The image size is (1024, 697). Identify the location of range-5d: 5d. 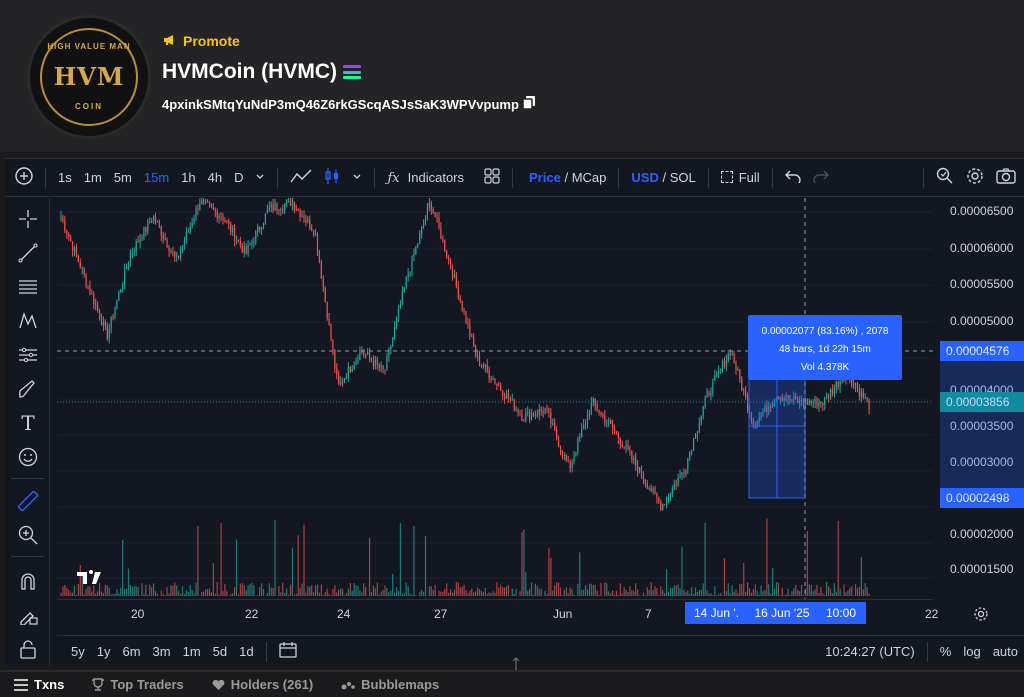
(220, 651).